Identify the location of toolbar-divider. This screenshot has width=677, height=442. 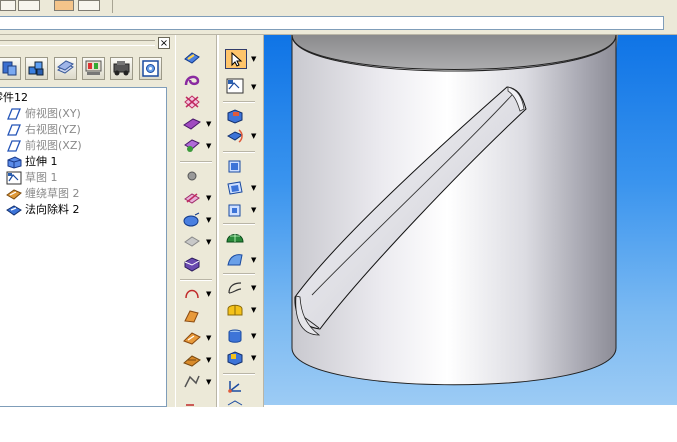
(112, 6).